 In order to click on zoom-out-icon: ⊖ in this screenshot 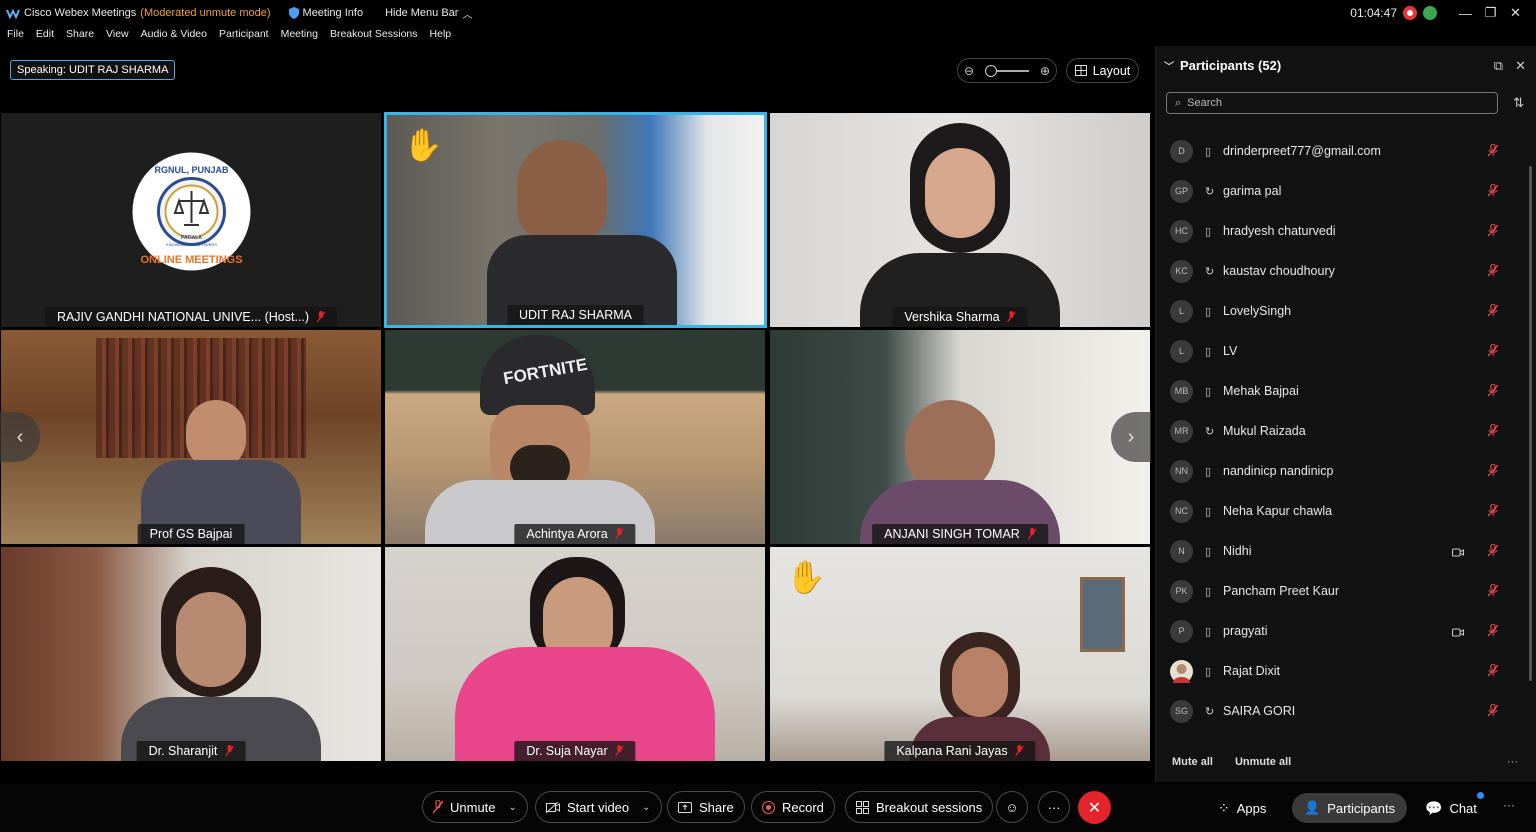, I will do `click(969, 71)`.